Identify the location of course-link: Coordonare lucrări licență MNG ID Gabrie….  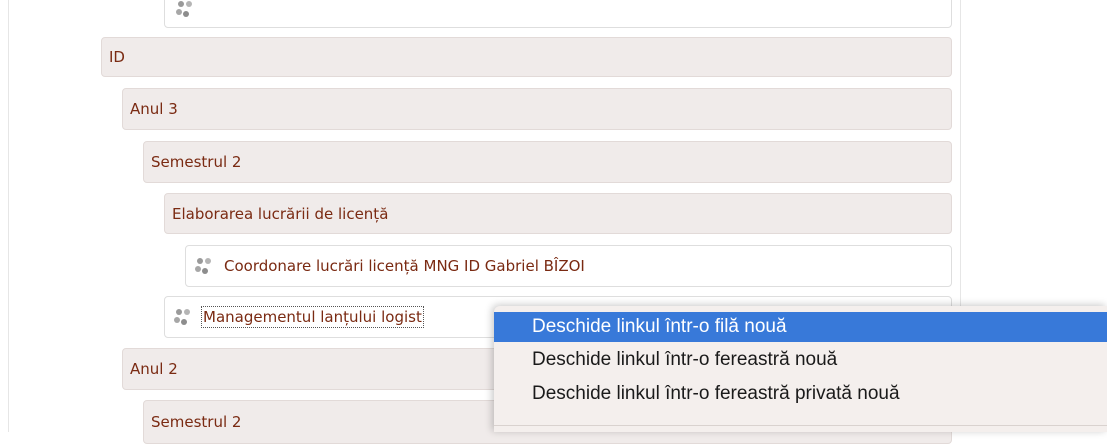
(404, 266).